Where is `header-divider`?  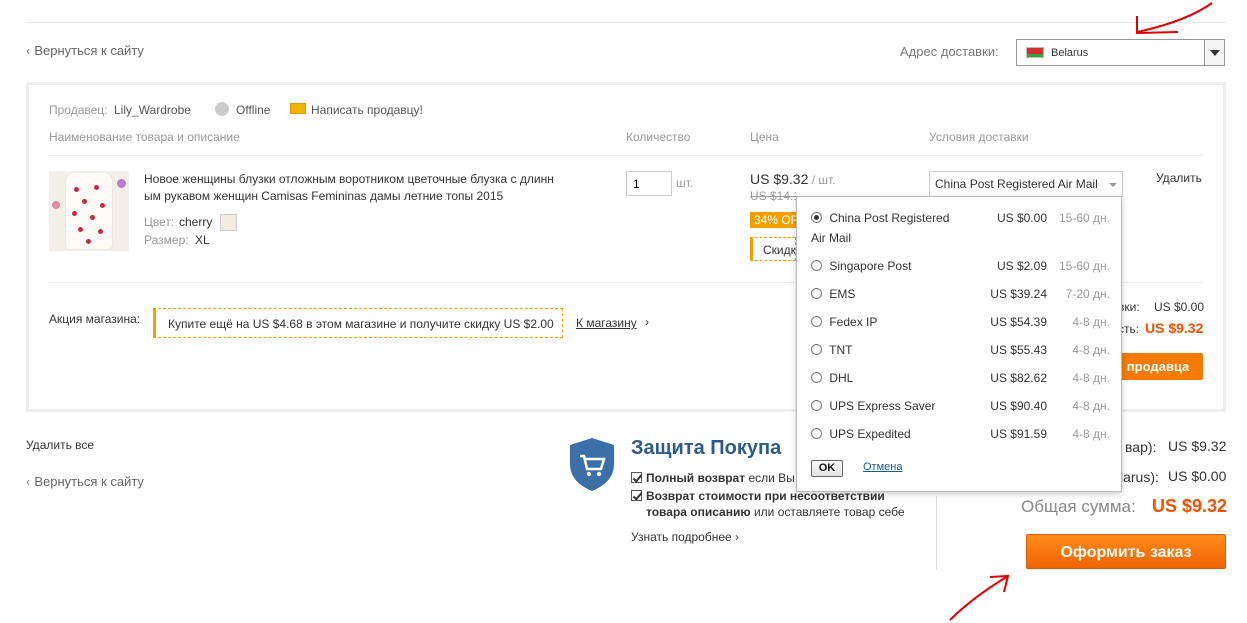 header-divider is located at coordinates (626, 155).